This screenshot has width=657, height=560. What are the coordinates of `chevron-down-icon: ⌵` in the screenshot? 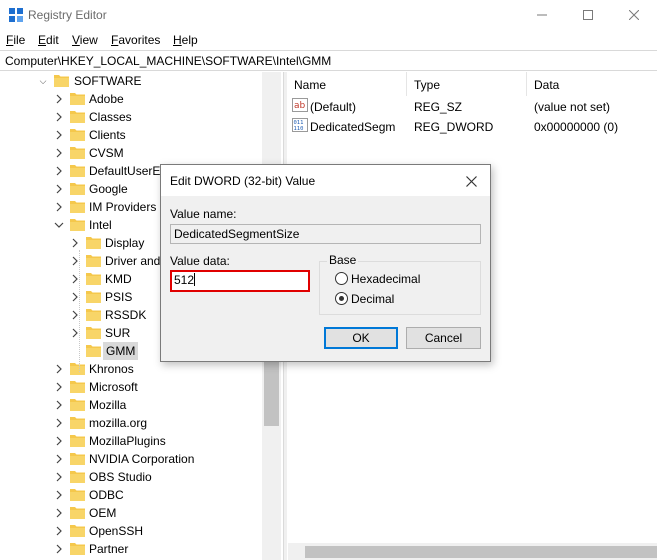 It's located at (43, 81).